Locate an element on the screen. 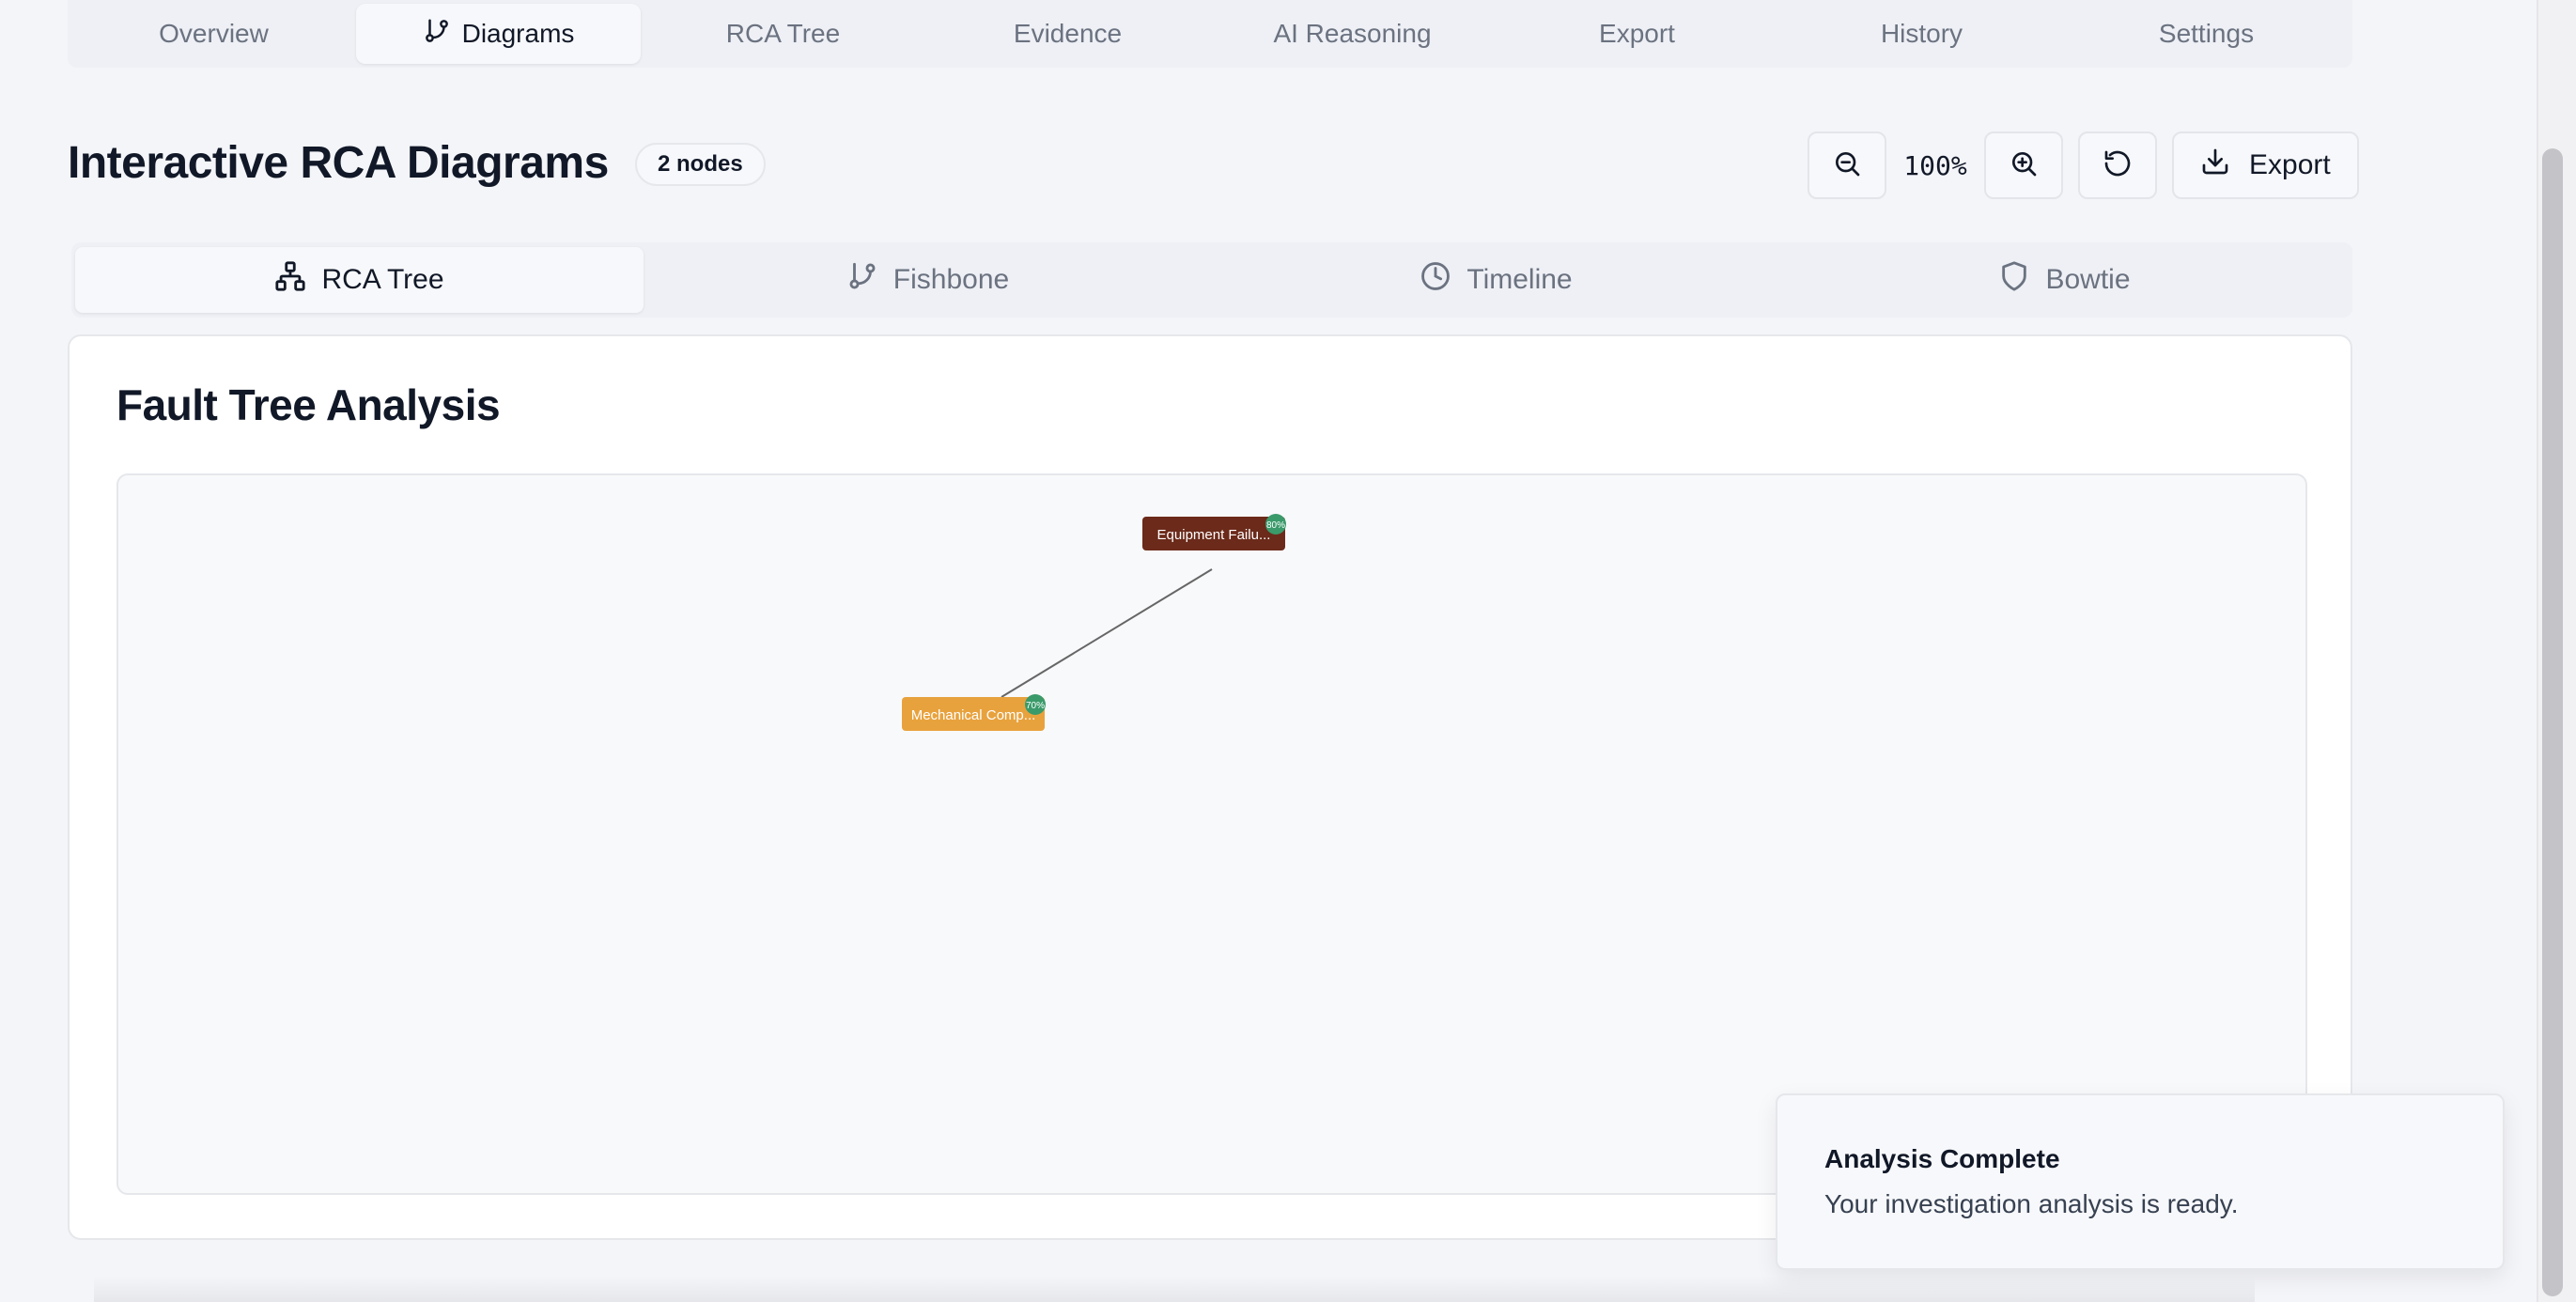  tree-edge is located at coordinates (1107, 633).